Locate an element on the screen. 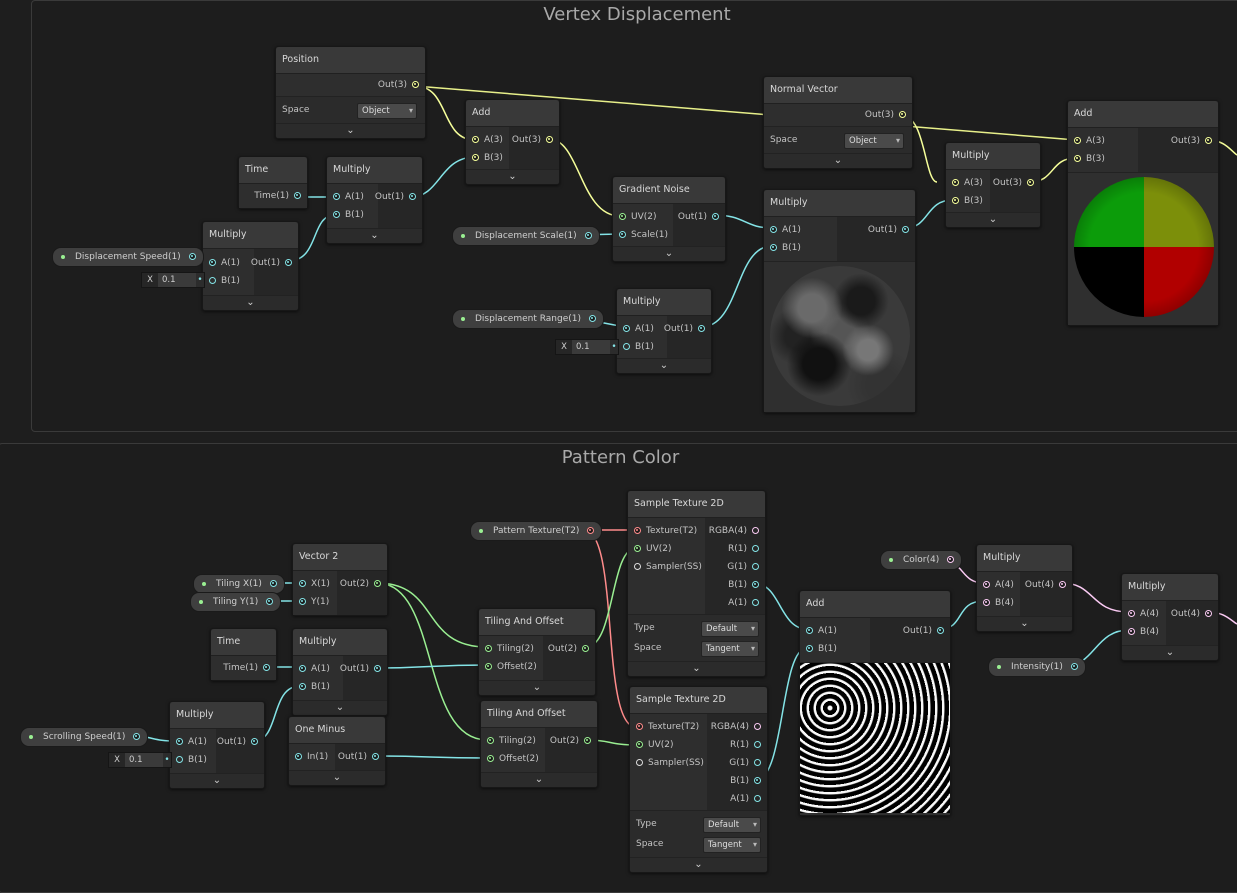 The image size is (1237, 893). multiply-noise-node: Multiply A(1) B(1) Out(1) is located at coordinates (839, 301).